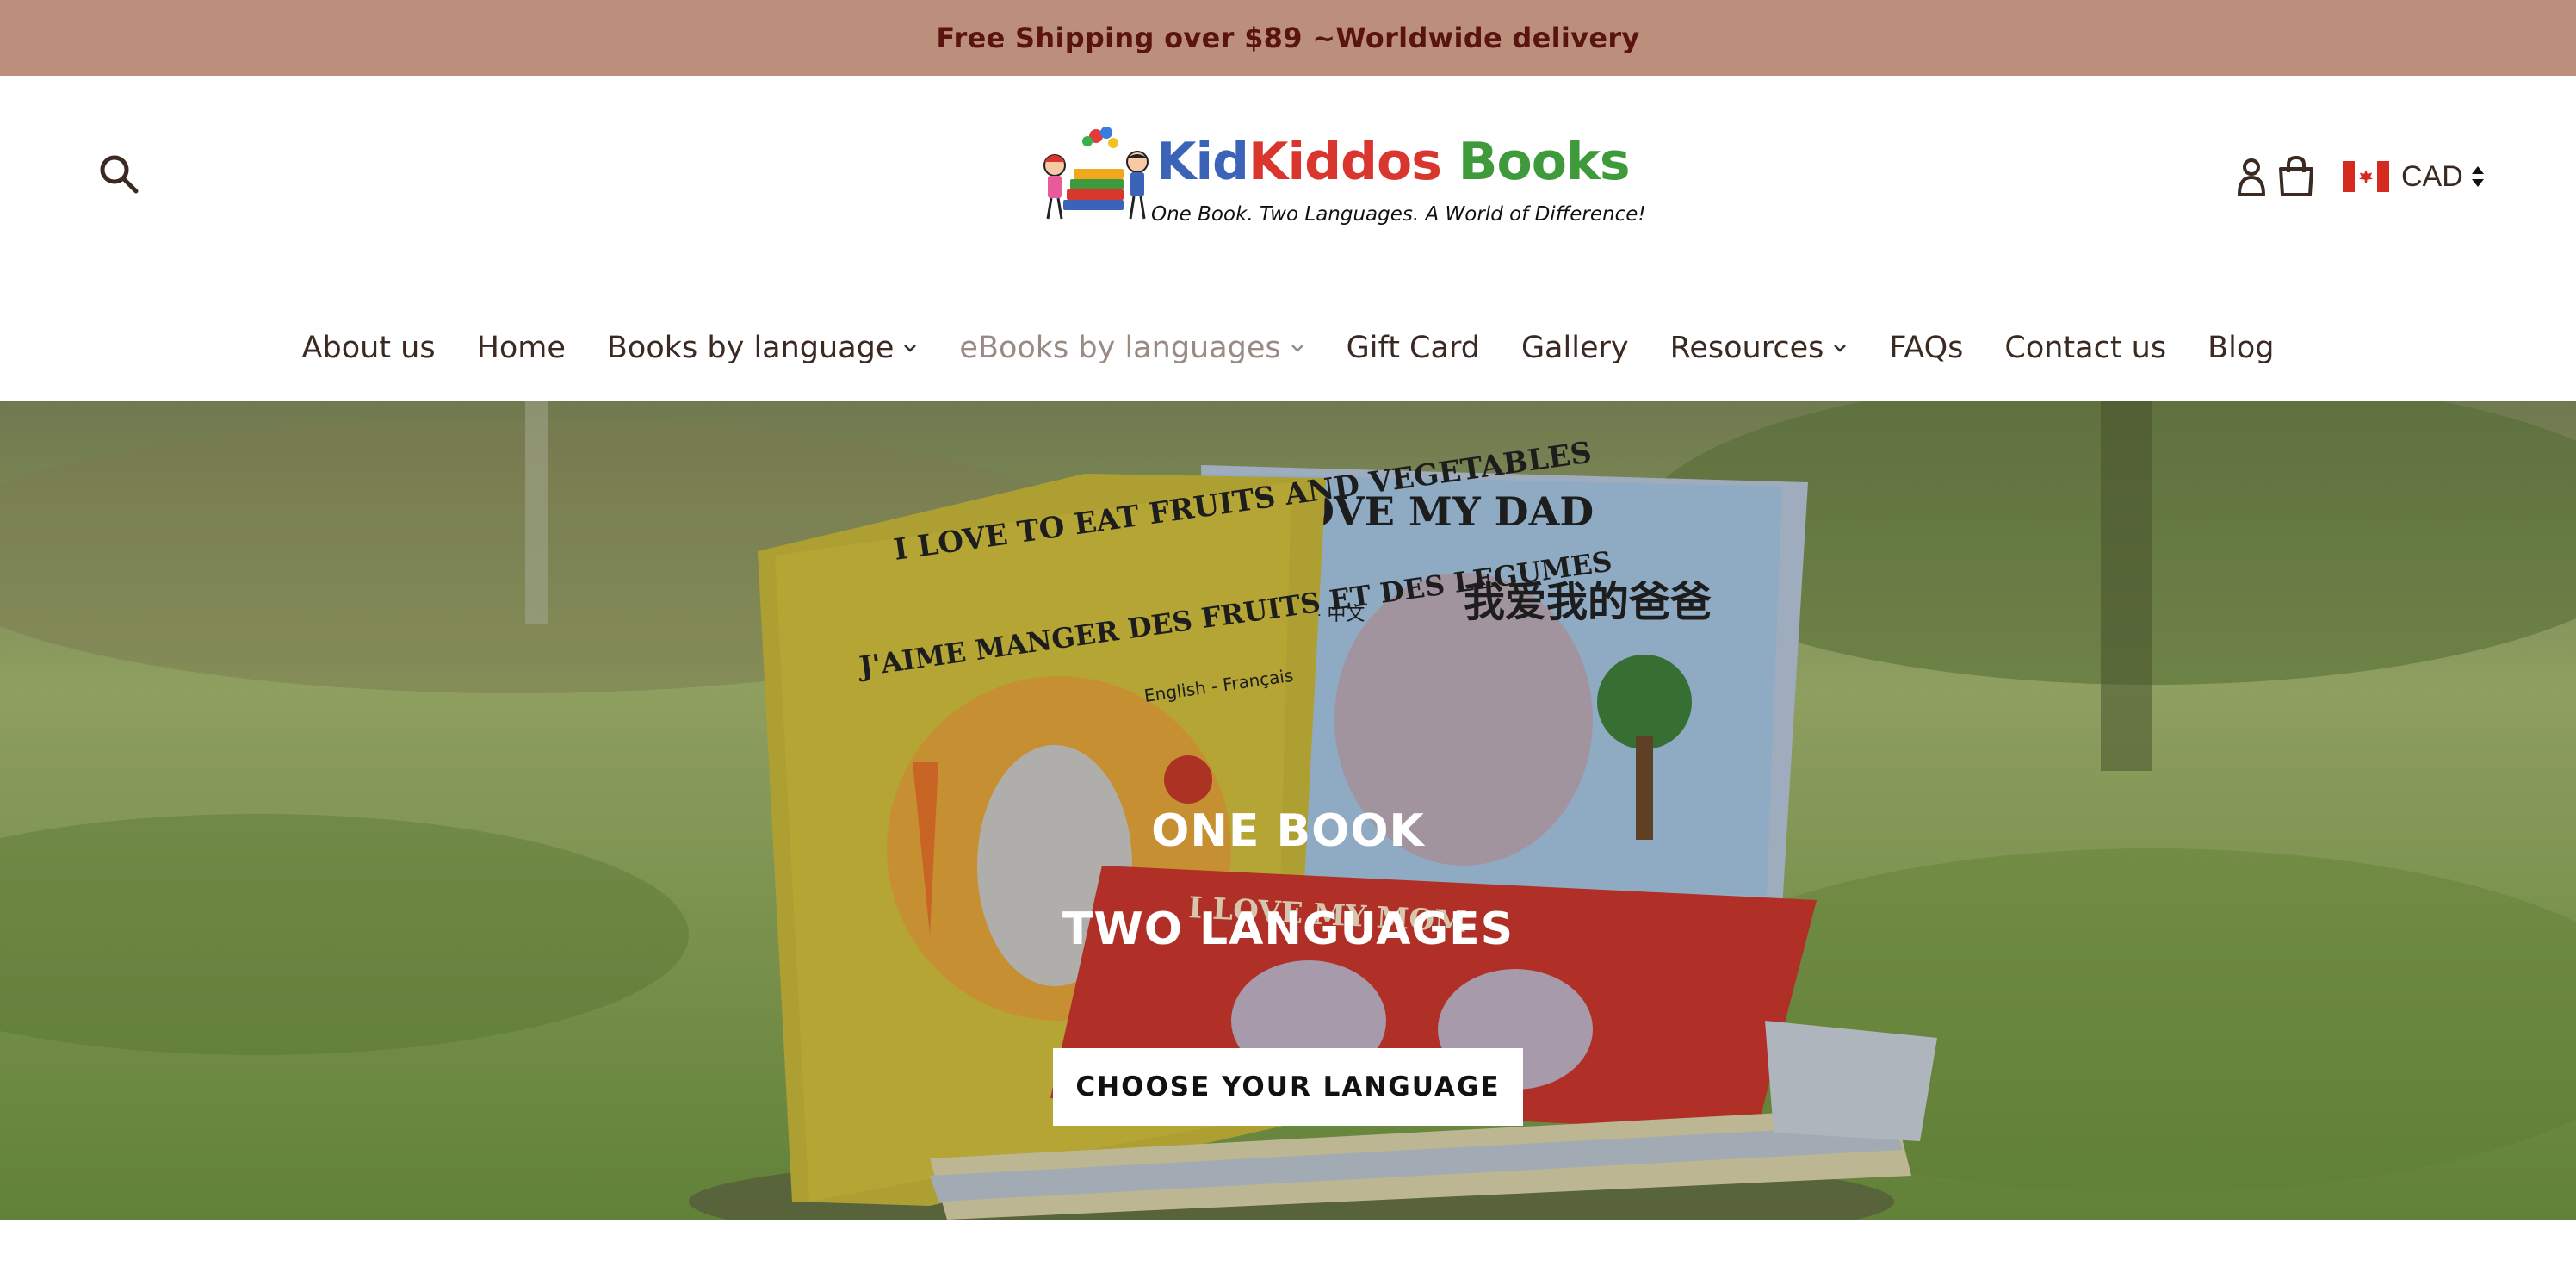  I want to click on nav-item-ebooks-by-languages: eBooks by languages, so click(1131, 348).